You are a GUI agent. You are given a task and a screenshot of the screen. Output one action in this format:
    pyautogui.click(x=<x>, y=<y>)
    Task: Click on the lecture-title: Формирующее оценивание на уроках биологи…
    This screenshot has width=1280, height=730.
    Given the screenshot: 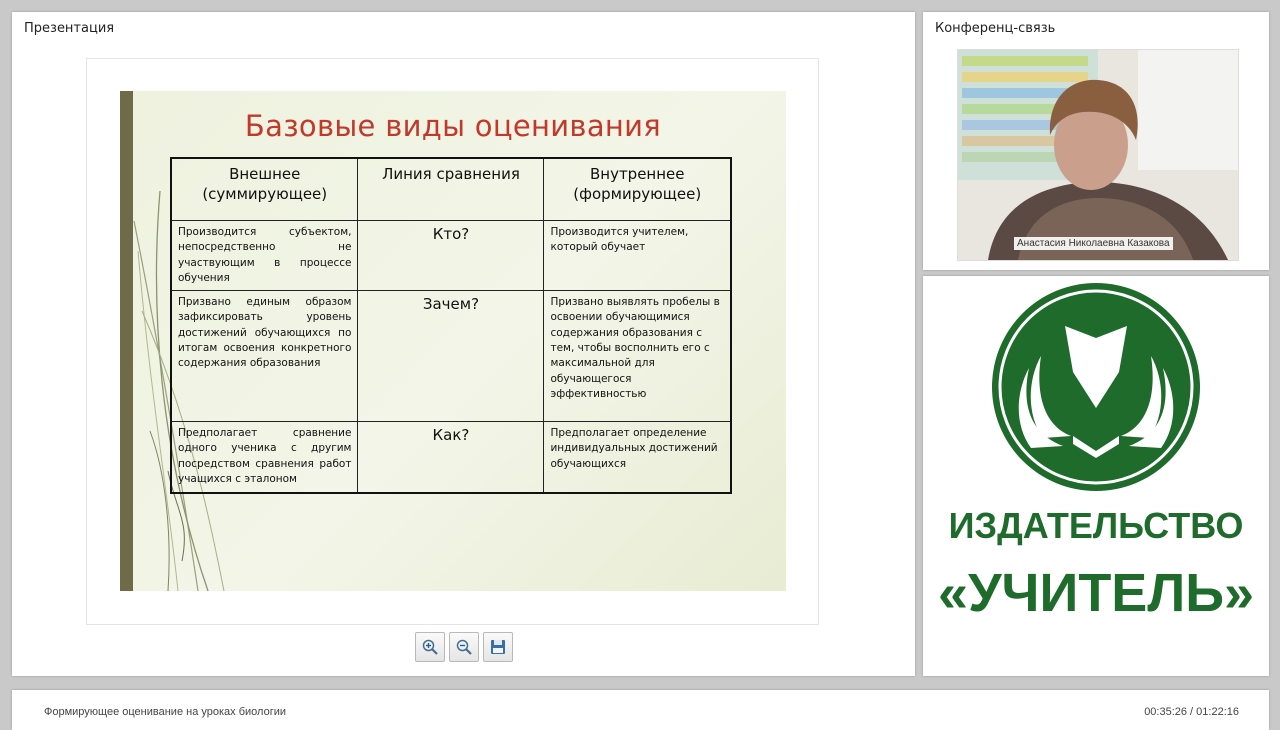 What is the action you would take?
    pyautogui.click(x=165, y=712)
    